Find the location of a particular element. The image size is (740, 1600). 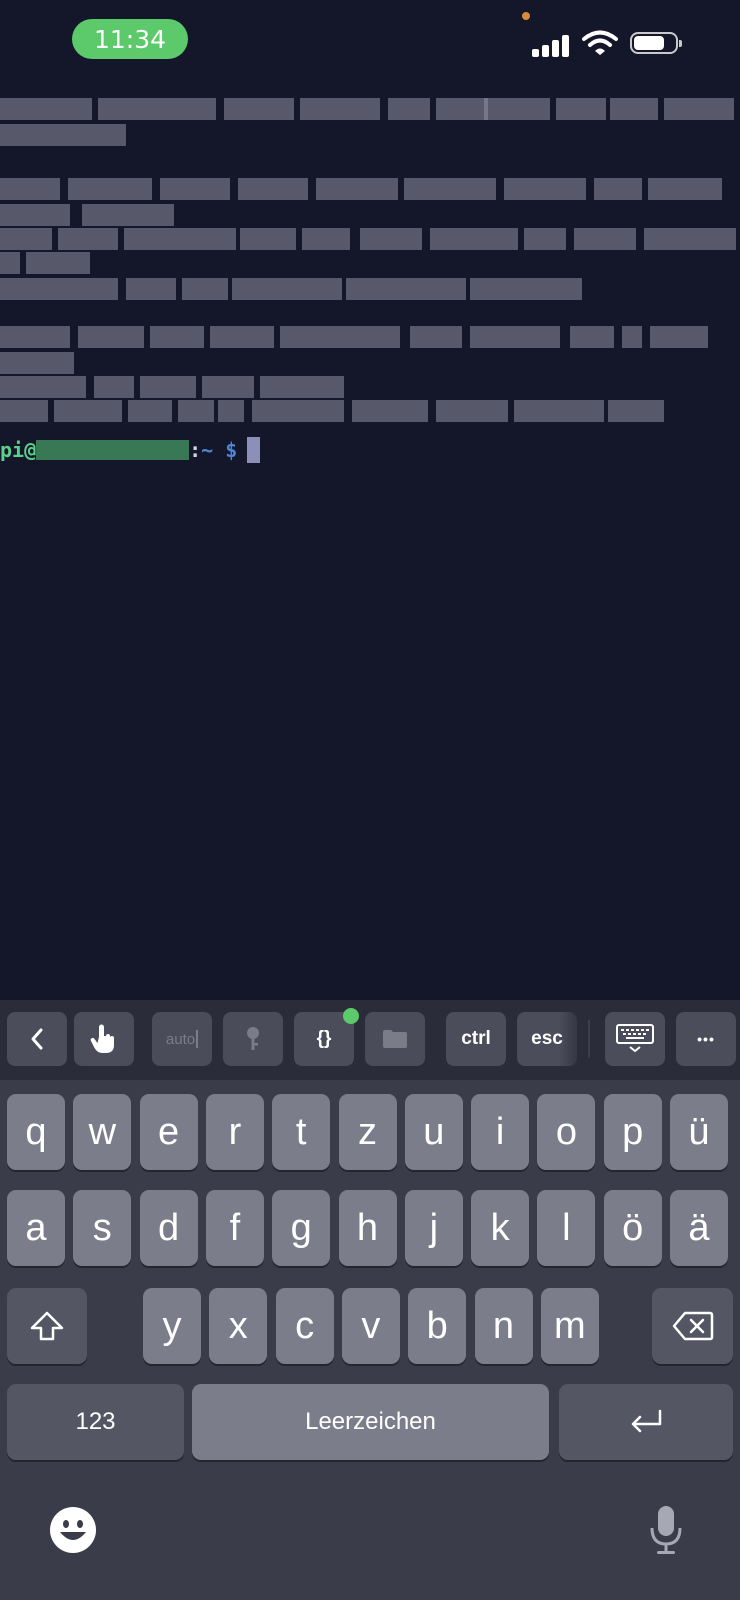

privacy-indicator-dot is located at coordinates (526, 16).